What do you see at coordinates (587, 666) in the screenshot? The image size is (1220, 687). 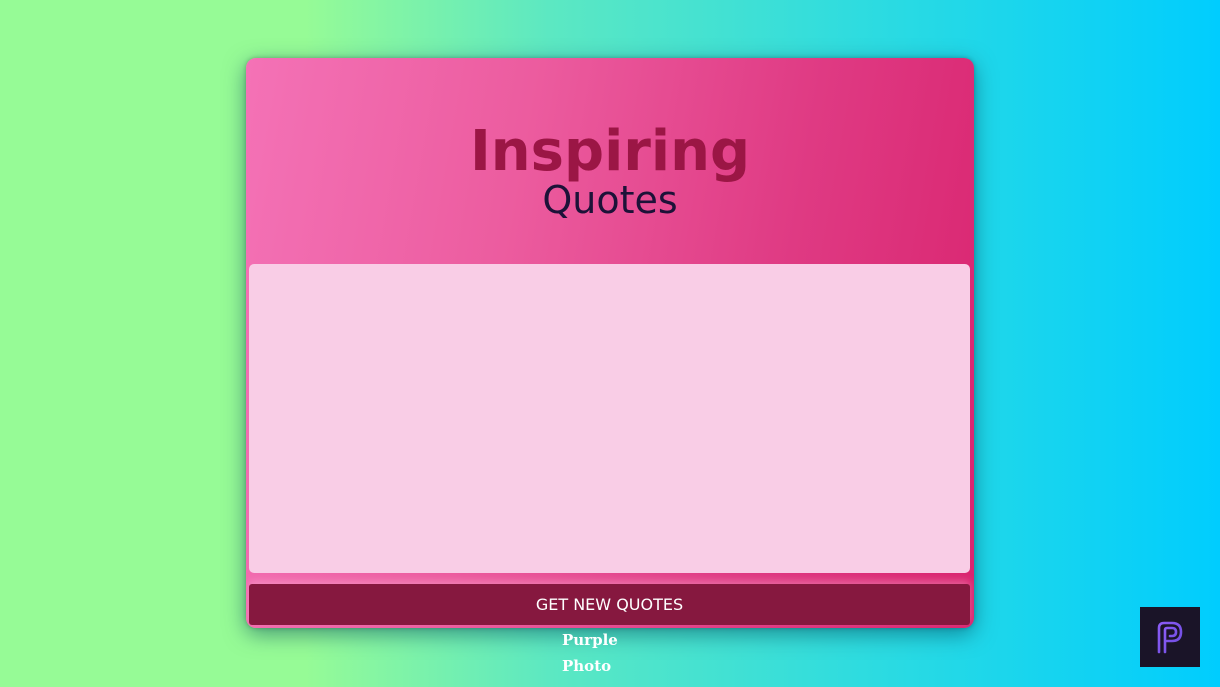 I see `credit-line-2: Photo` at bounding box center [587, 666].